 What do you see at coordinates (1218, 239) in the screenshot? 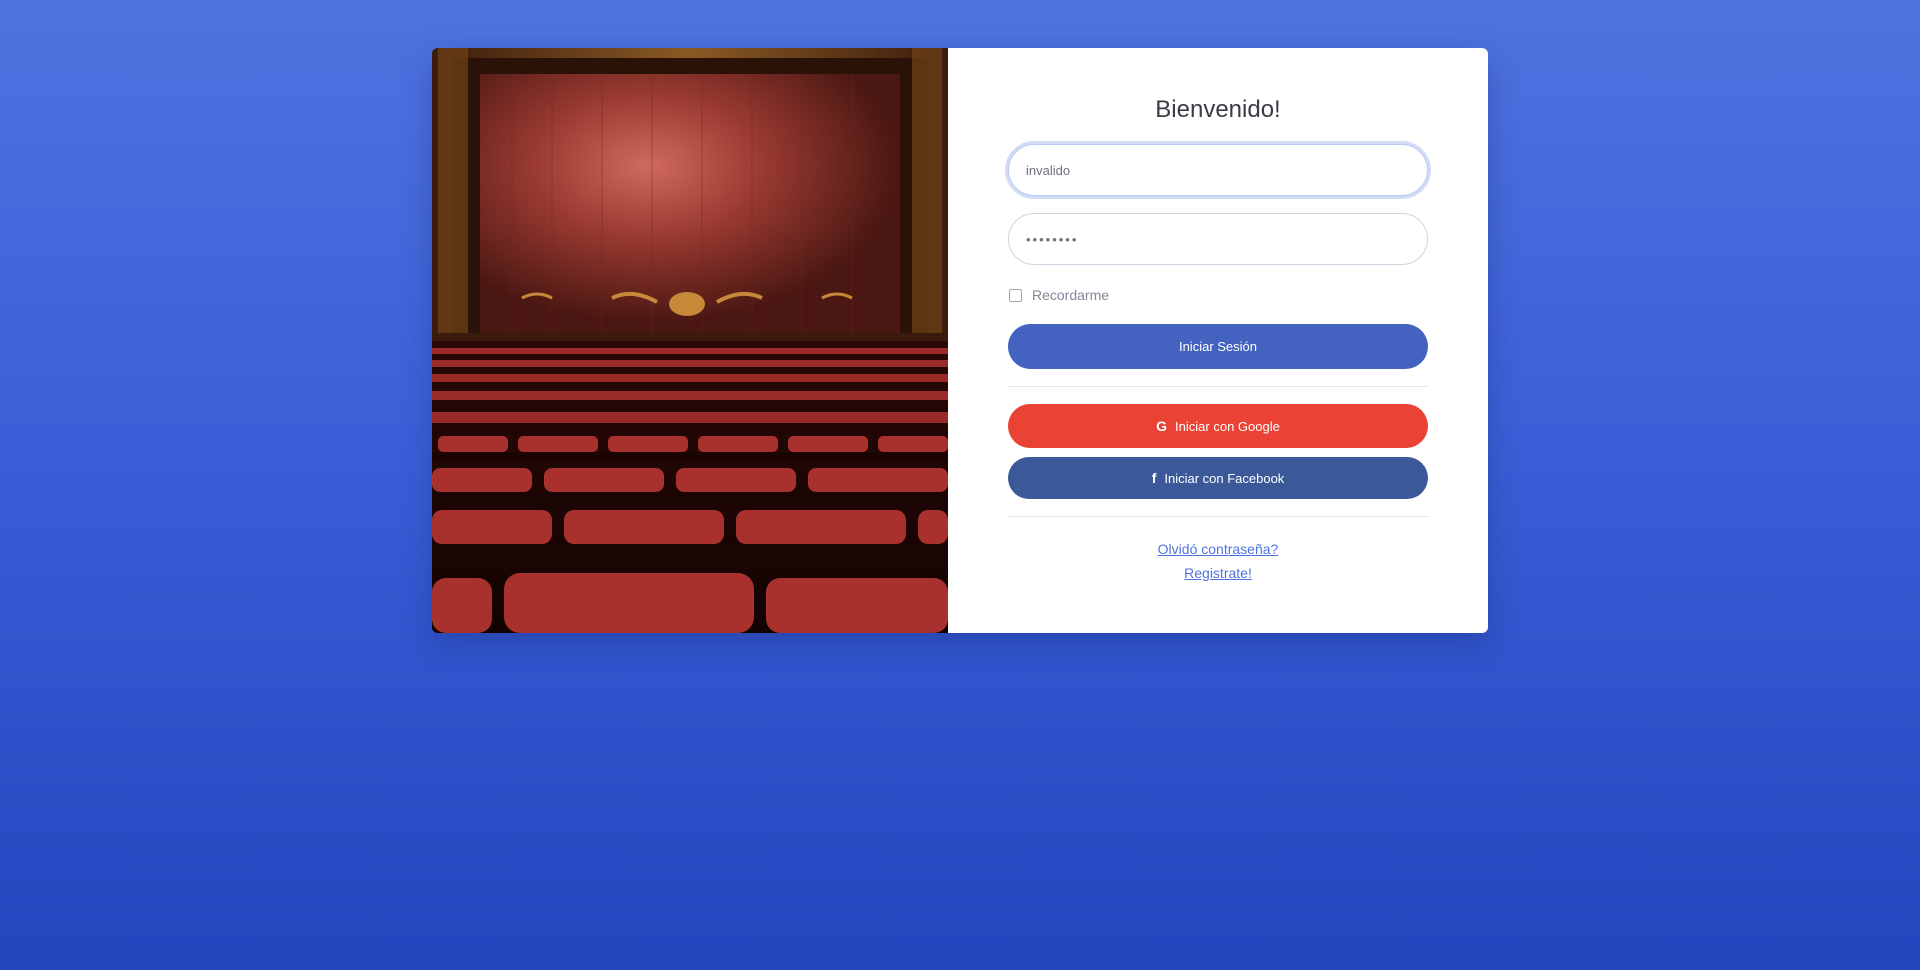
I see `password-field: ••••••••` at bounding box center [1218, 239].